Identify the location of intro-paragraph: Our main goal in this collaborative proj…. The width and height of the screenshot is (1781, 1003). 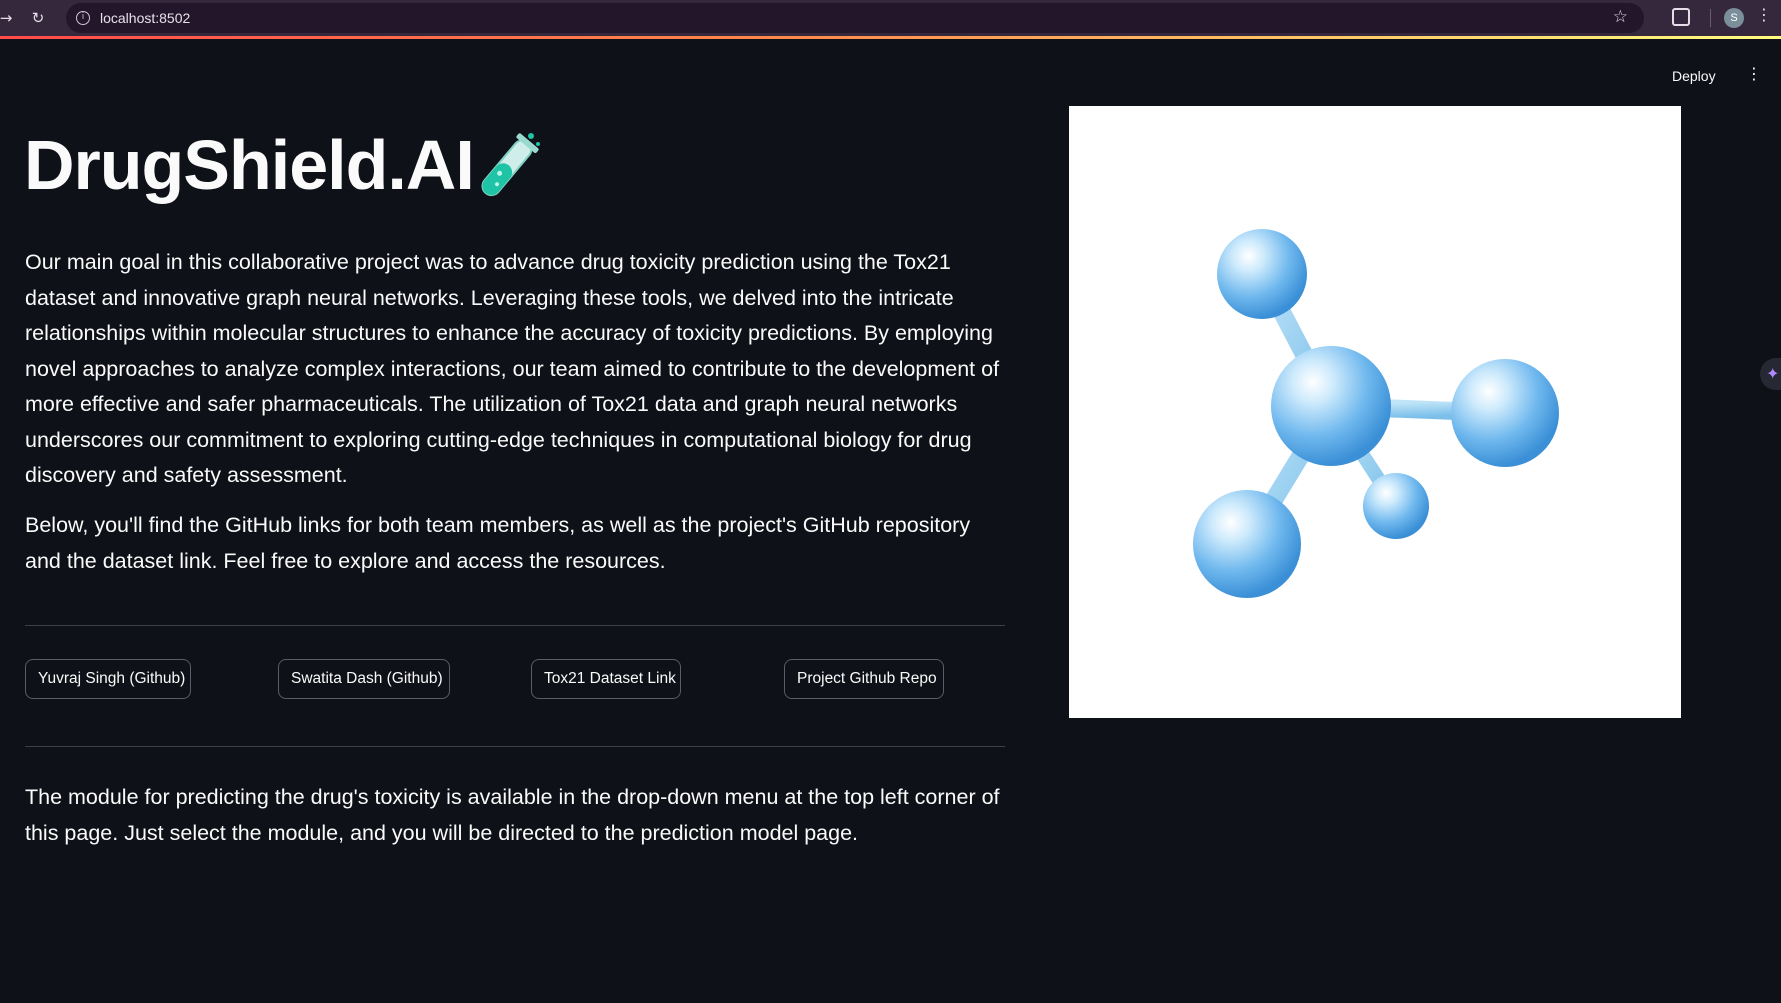
(512, 368).